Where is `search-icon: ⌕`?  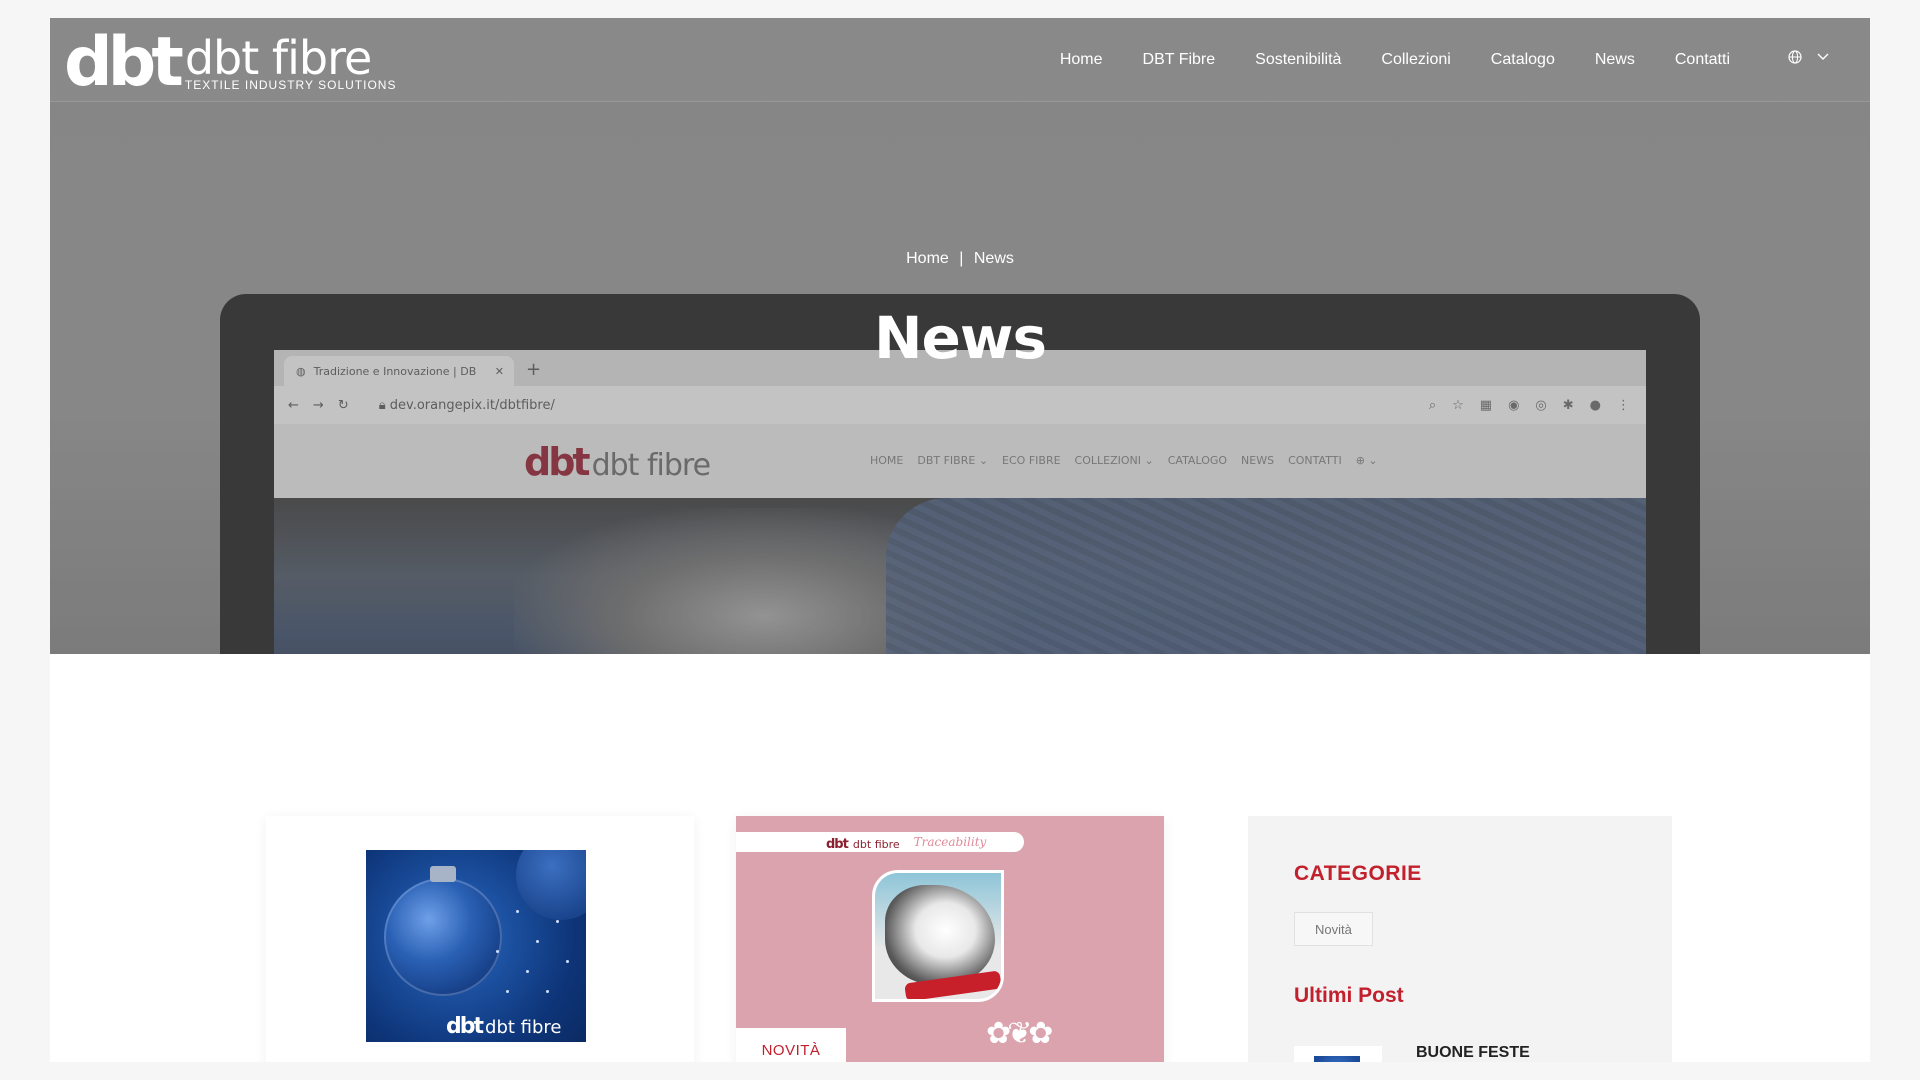 search-icon: ⌕ is located at coordinates (1432, 405).